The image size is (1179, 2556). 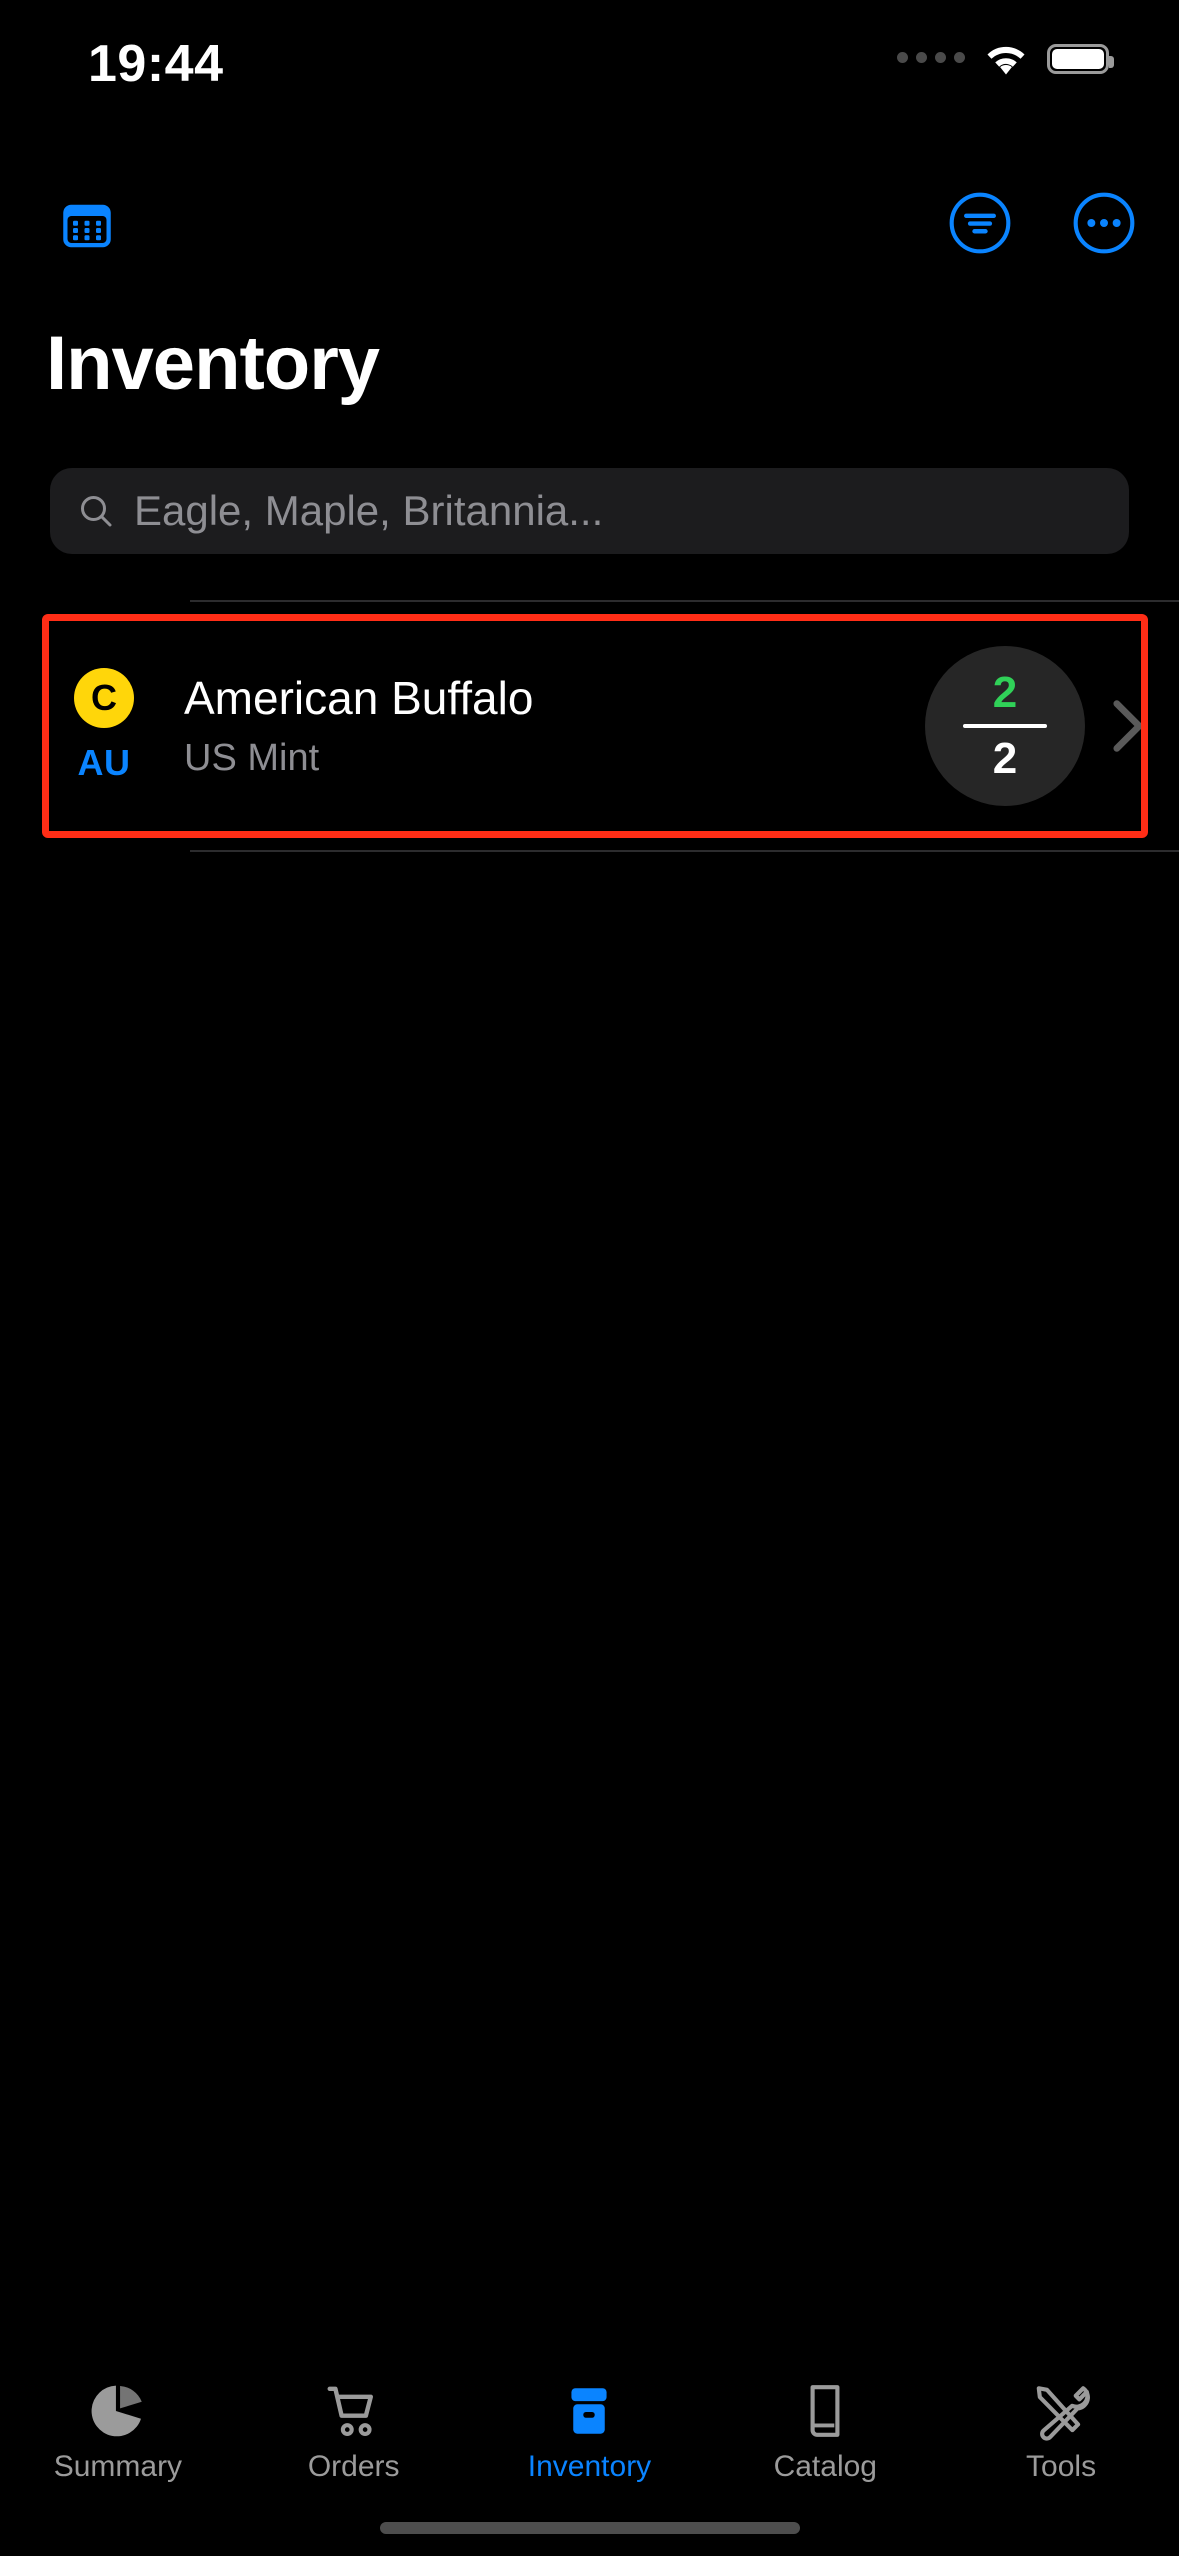 What do you see at coordinates (589, 2466) in the screenshot?
I see `tab-label: Inventory` at bounding box center [589, 2466].